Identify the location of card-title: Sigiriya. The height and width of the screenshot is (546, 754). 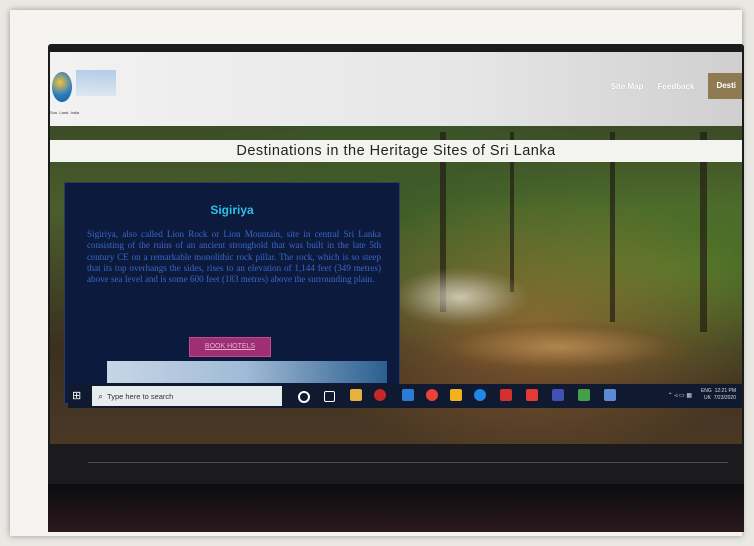
(232, 210).